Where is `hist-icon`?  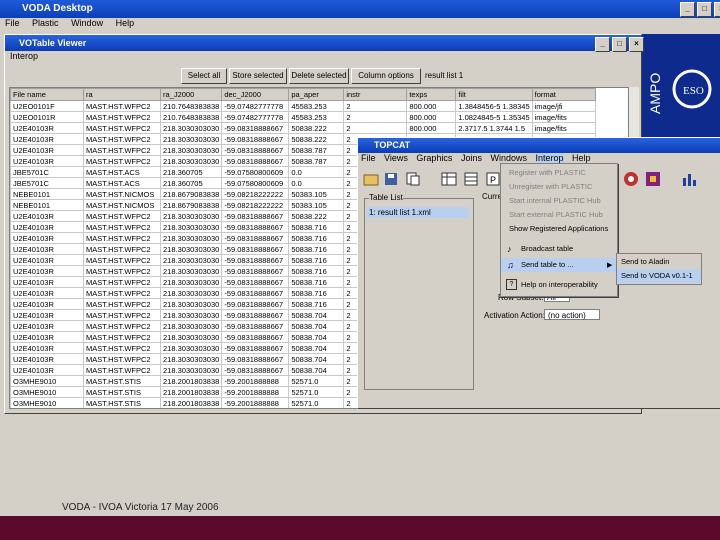 hist-icon is located at coordinates (689, 179).